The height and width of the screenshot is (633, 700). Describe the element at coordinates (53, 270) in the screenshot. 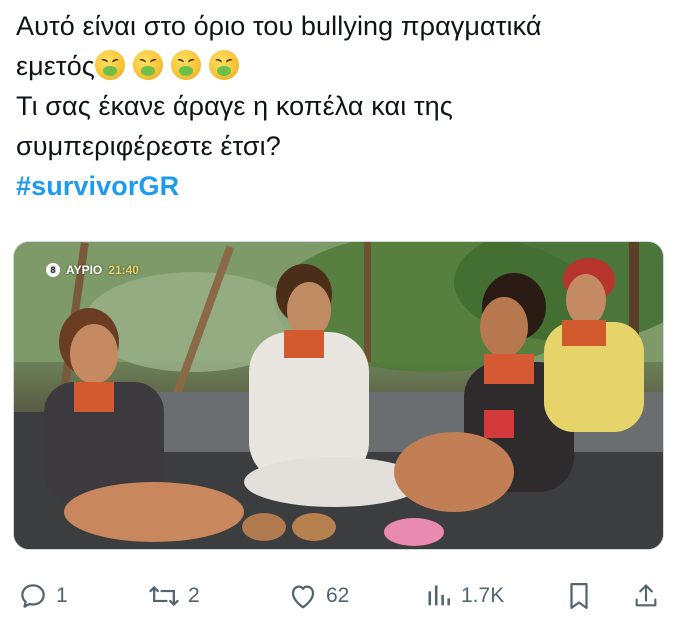

I see `channel-logo-icon: 8` at that location.